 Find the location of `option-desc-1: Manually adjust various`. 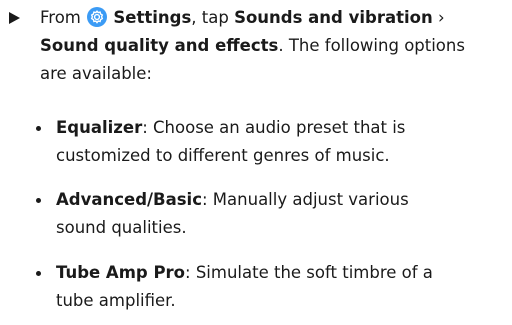

option-desc-1: Manually adjust various is located at coordinates (308, 199).